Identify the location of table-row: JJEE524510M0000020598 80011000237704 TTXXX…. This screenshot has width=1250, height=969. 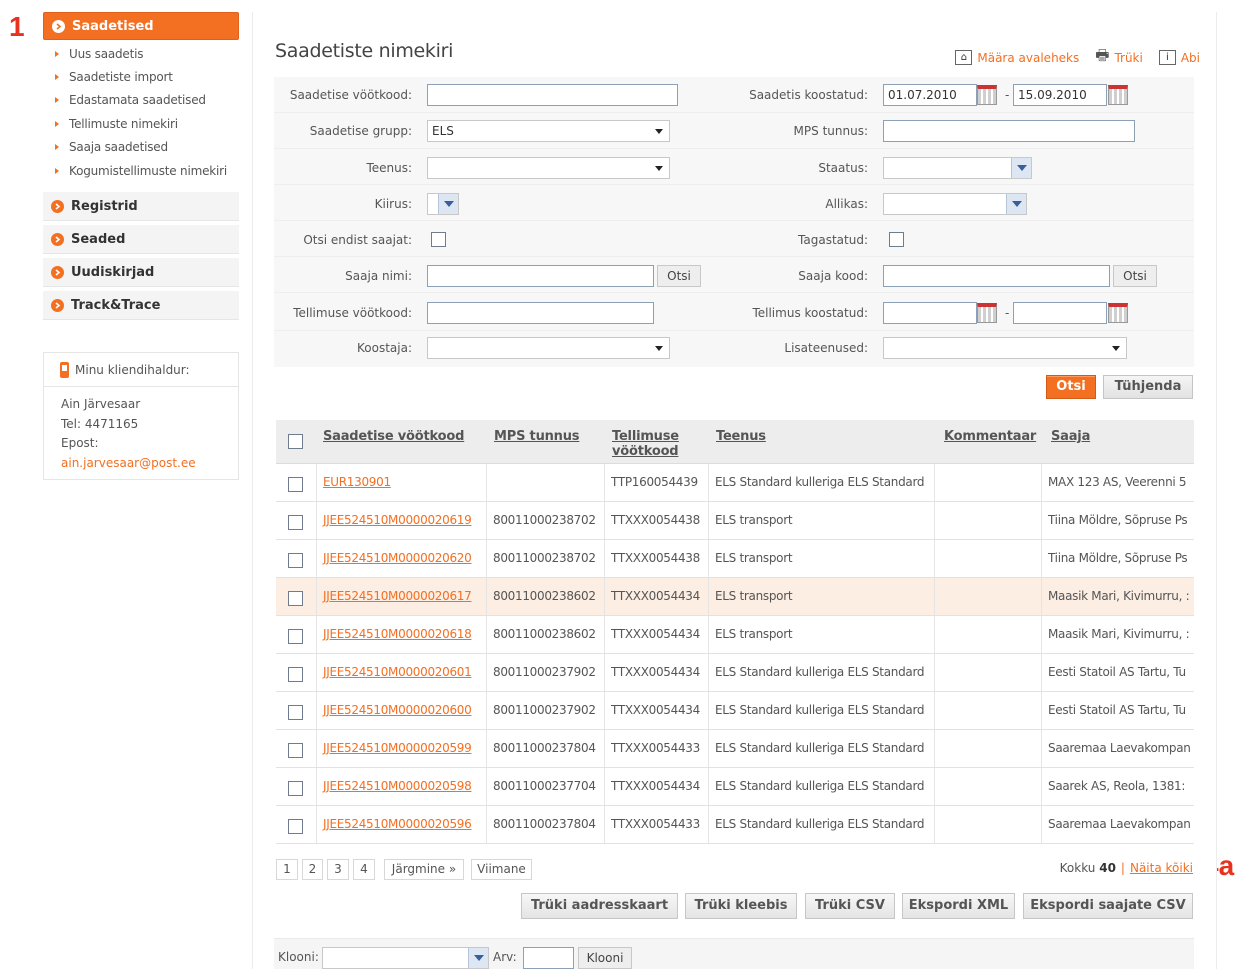
(735, 787).